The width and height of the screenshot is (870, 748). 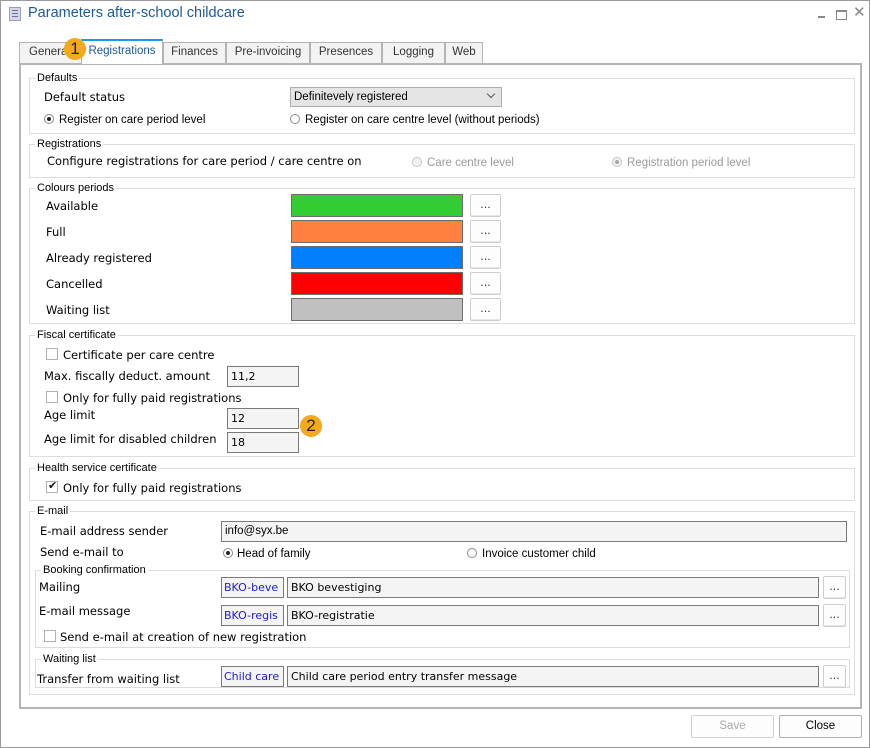 I want to click on certificate-per-centre-label: Certificate per care centre, so click(x=139, y=355).